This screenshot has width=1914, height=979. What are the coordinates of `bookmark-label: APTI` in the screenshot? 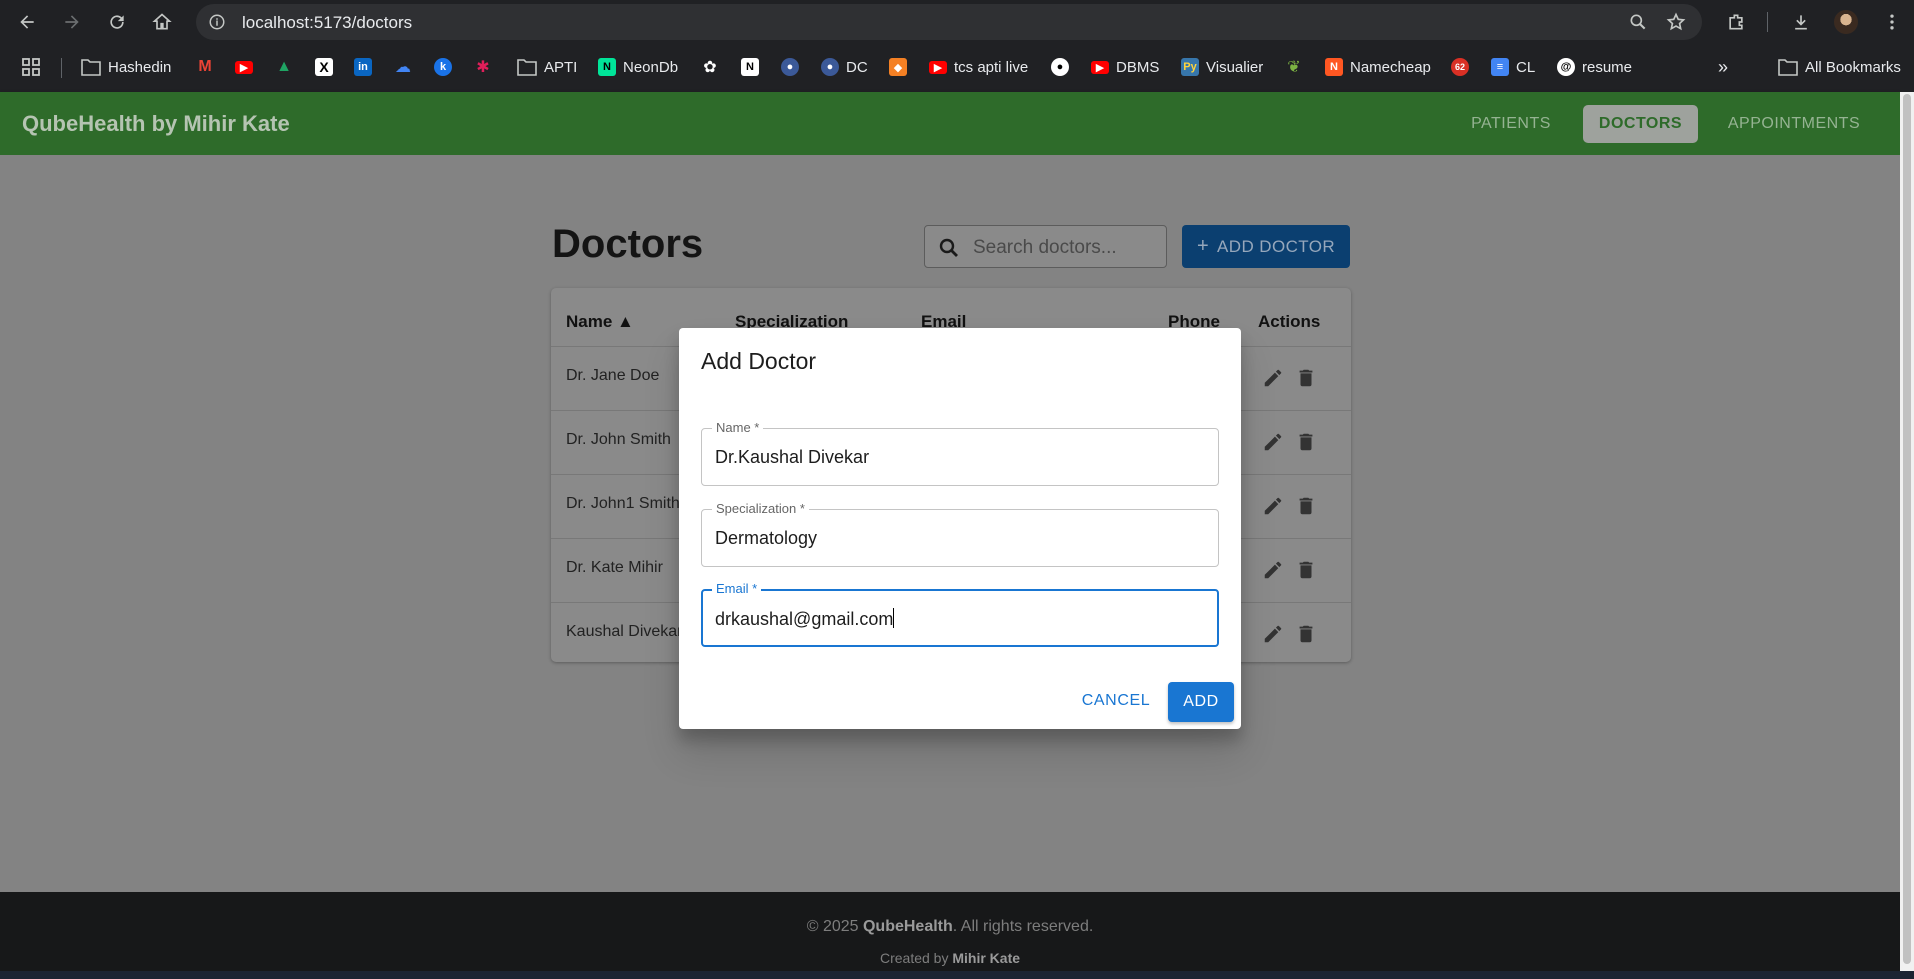 It's located at (561, 67).